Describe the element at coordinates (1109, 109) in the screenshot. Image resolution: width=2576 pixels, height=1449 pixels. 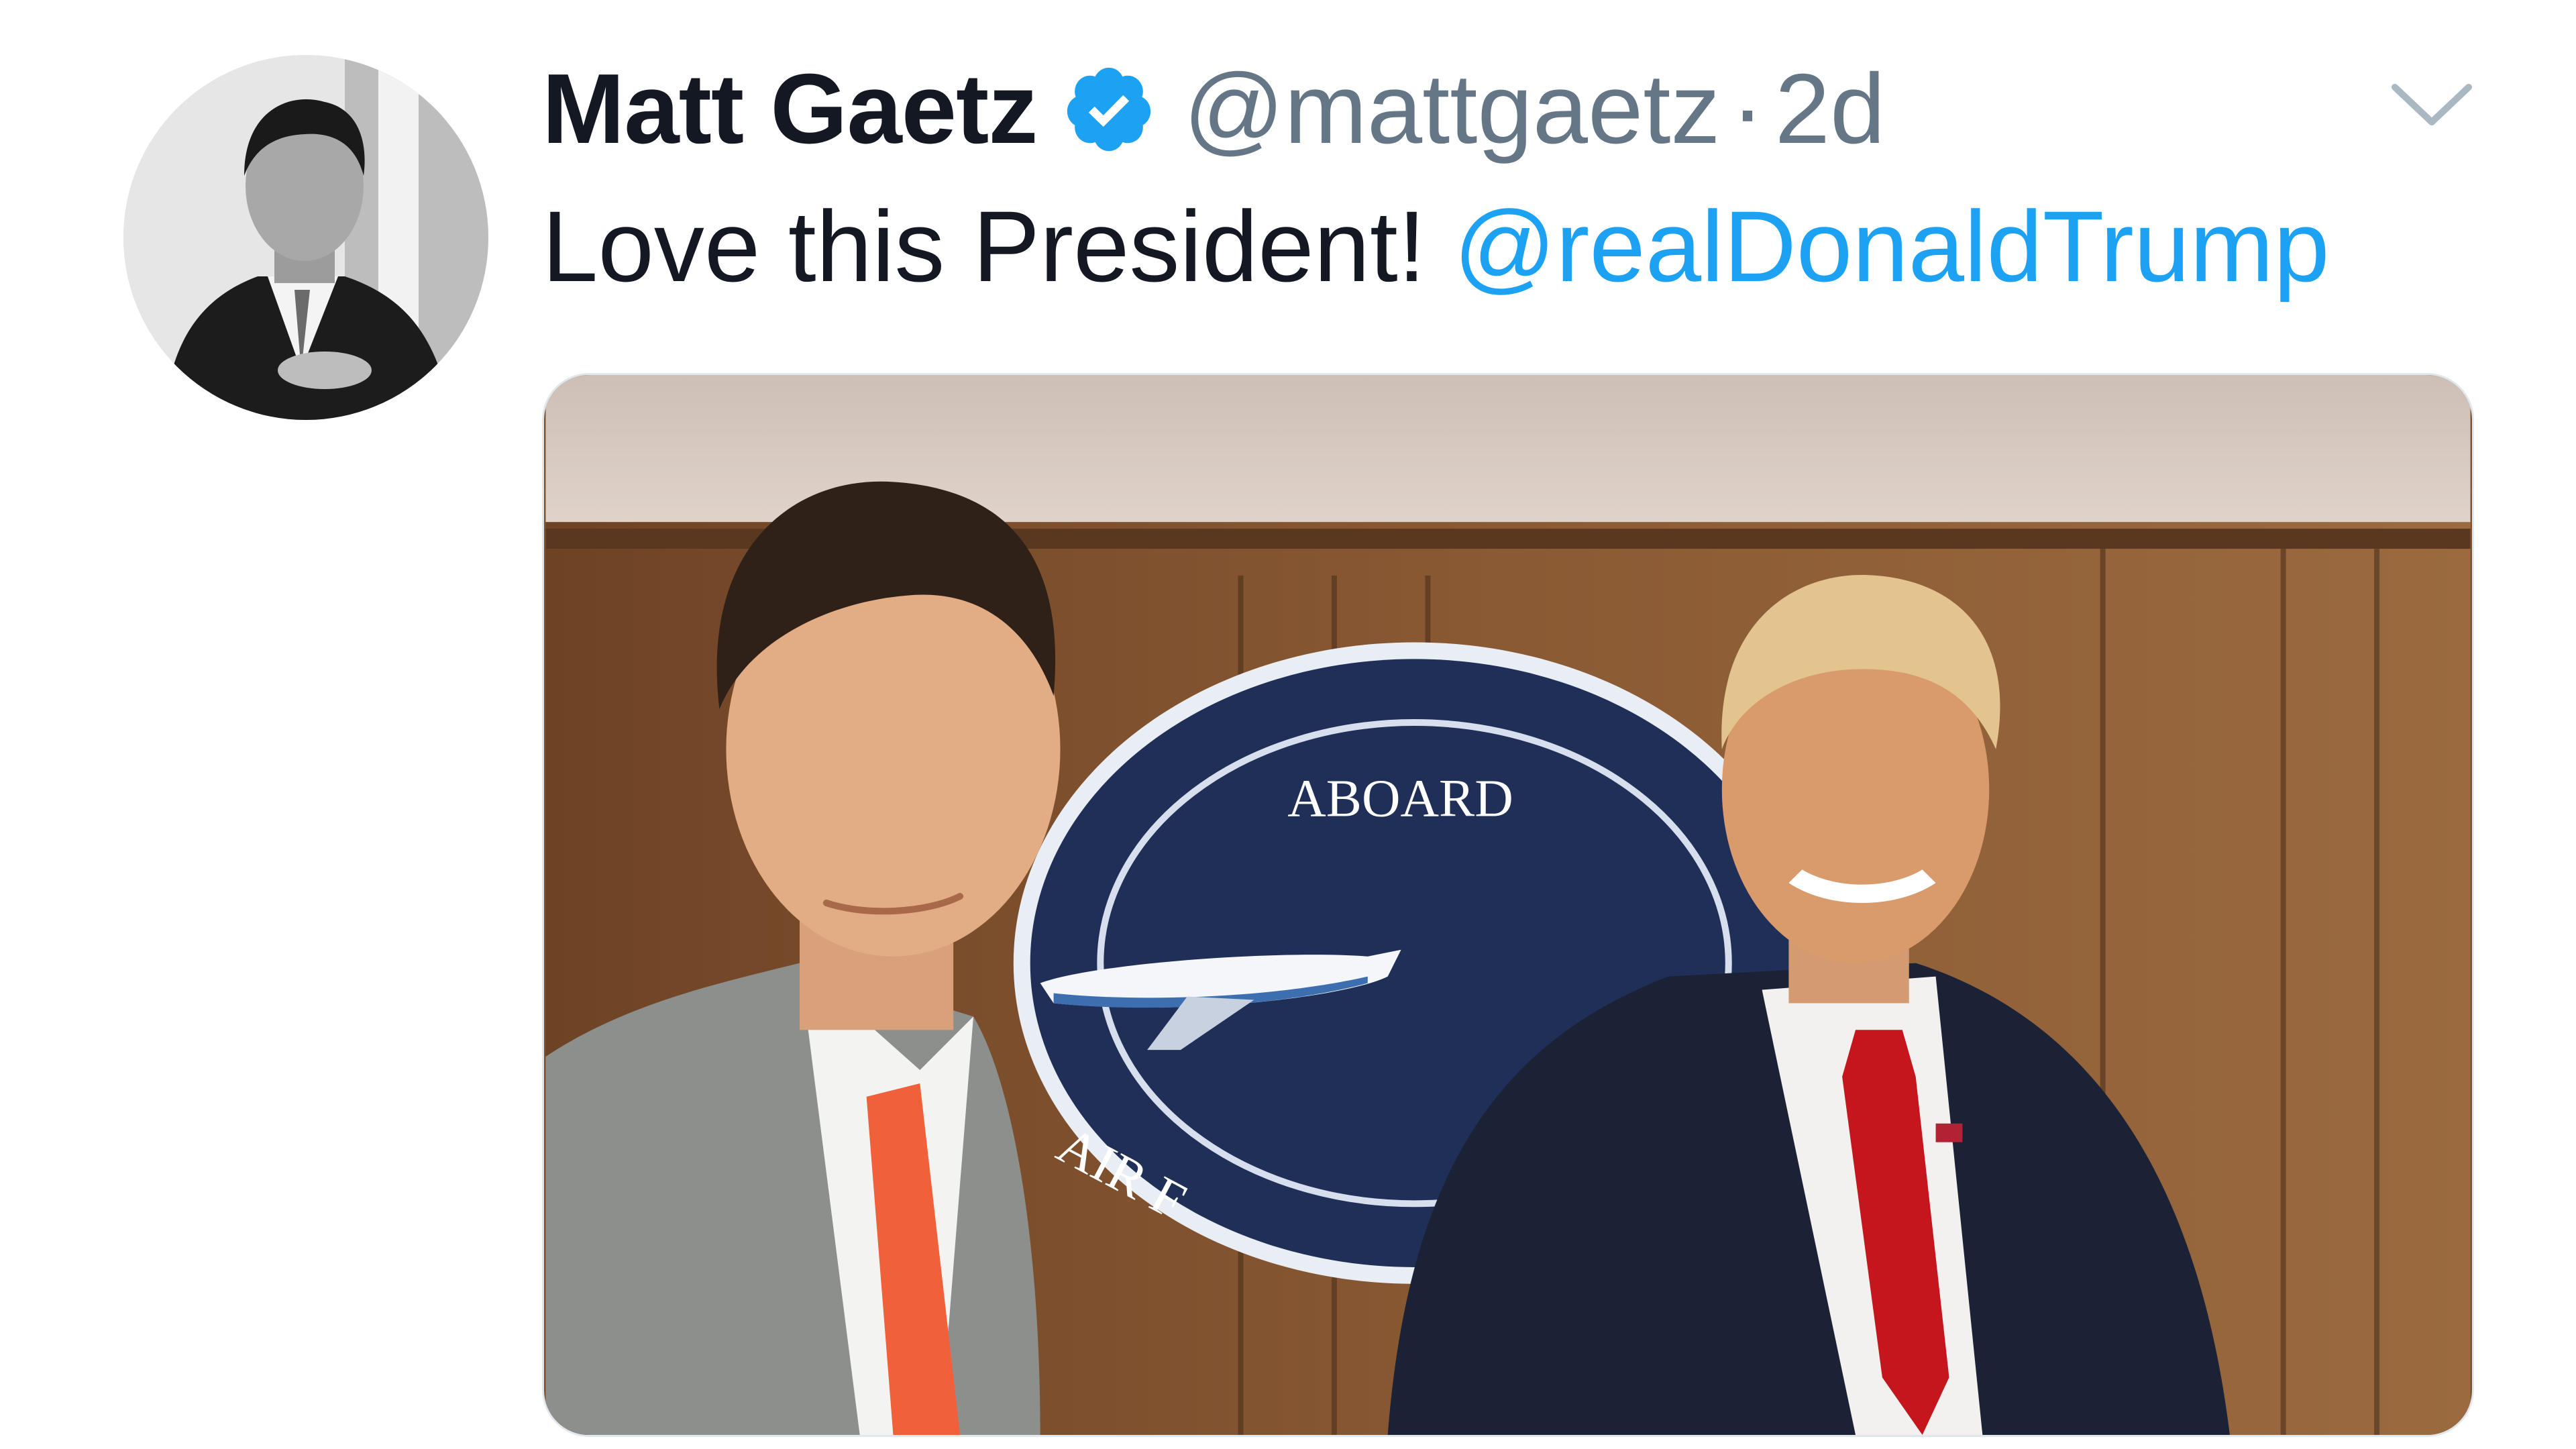
I see `verified-badge-icon` at that location.